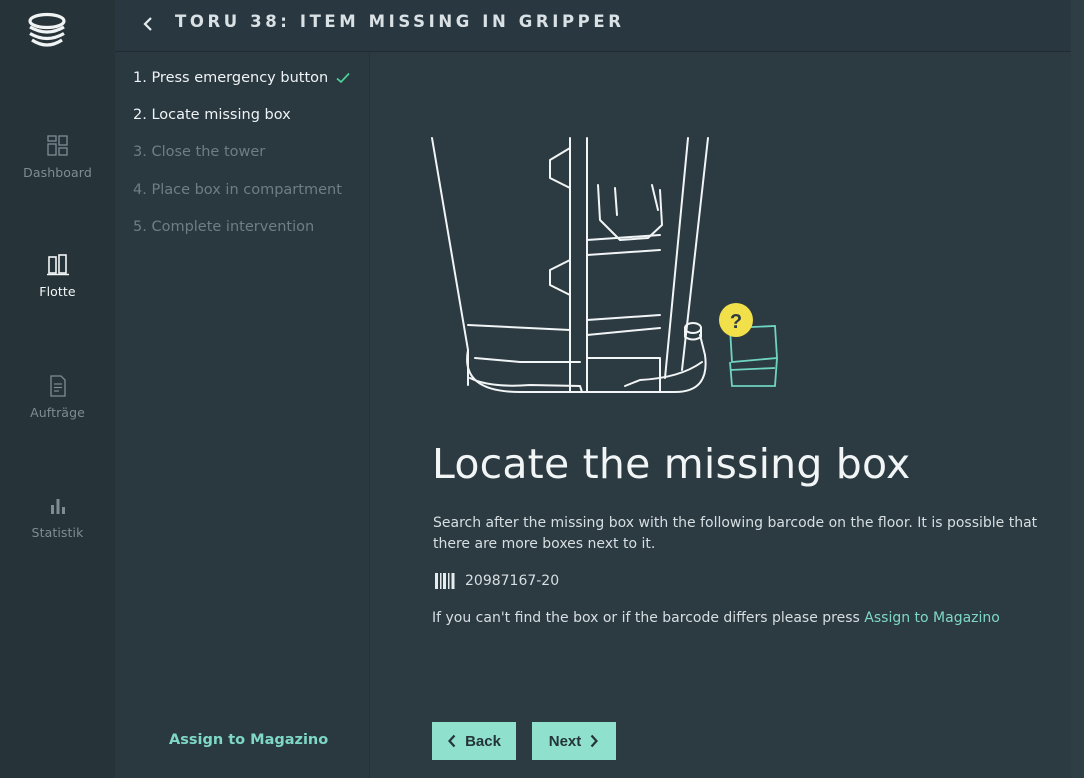 The height and width of the screenshot is (778, 1084). What do you see at coordinates (57, 506) in the screenshot?
I see `bar-chart-icon` at bounding box center [57, 506].